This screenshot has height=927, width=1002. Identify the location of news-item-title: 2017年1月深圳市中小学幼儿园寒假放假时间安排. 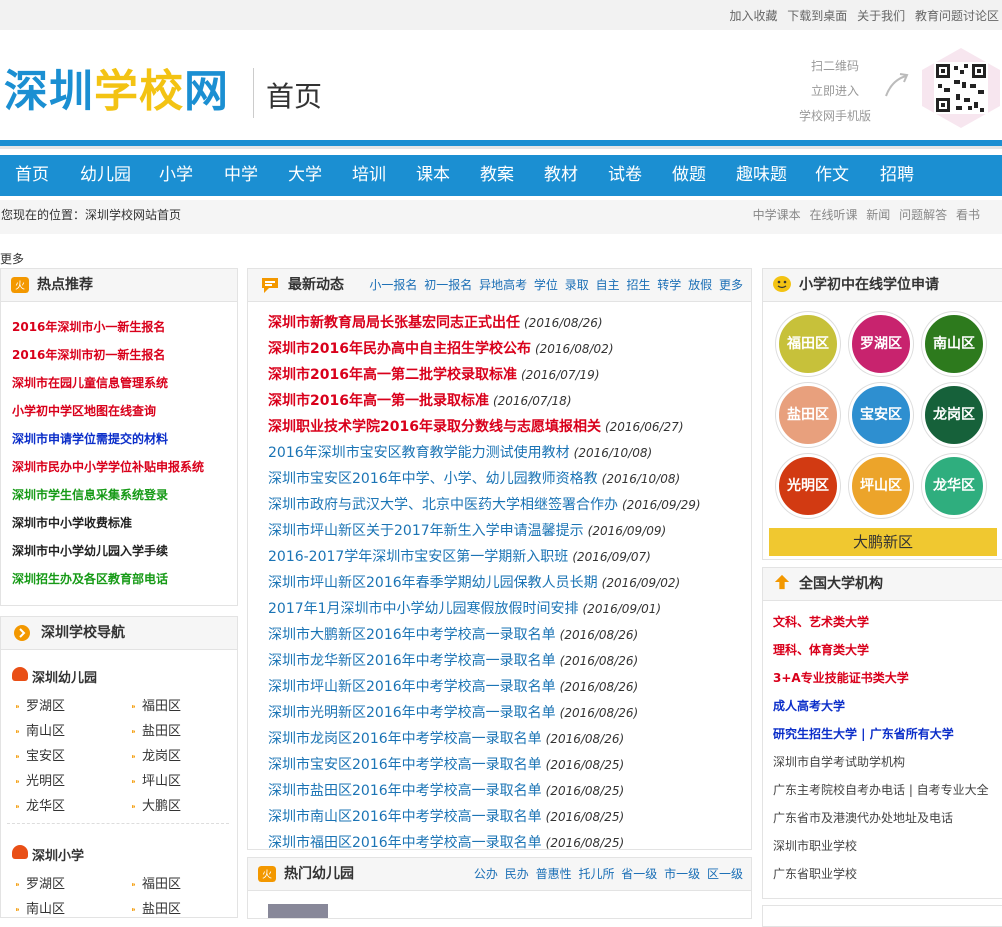
(423, 609).